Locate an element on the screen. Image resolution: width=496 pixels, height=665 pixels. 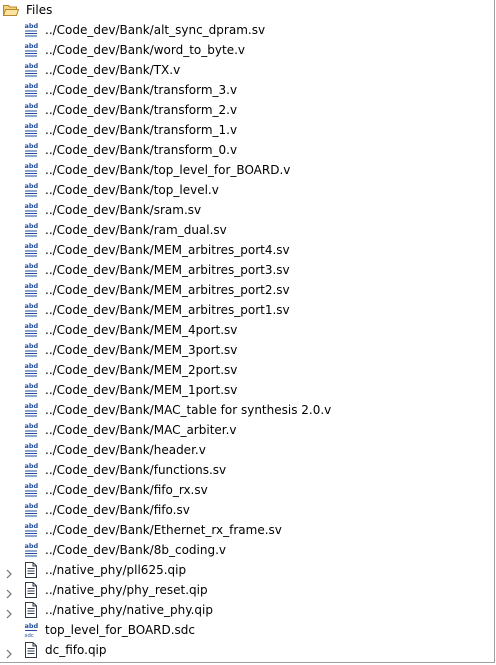
tree-item-label: ../Code_dev/Bank/fifo_rx.sv is located at coordinates (126, 490).